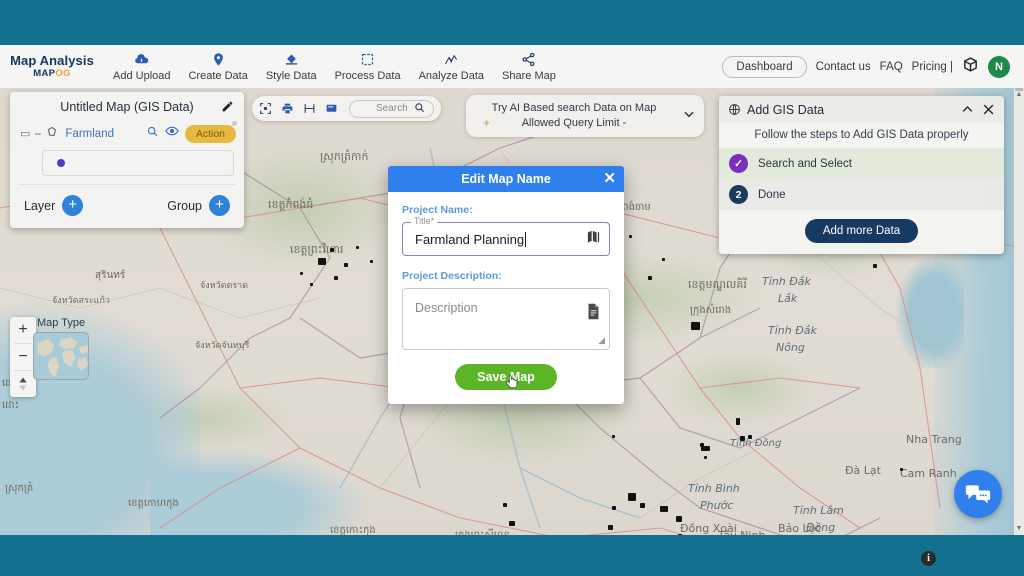  I want to click on modal-title: Edit Map Name, so click(506, 179).